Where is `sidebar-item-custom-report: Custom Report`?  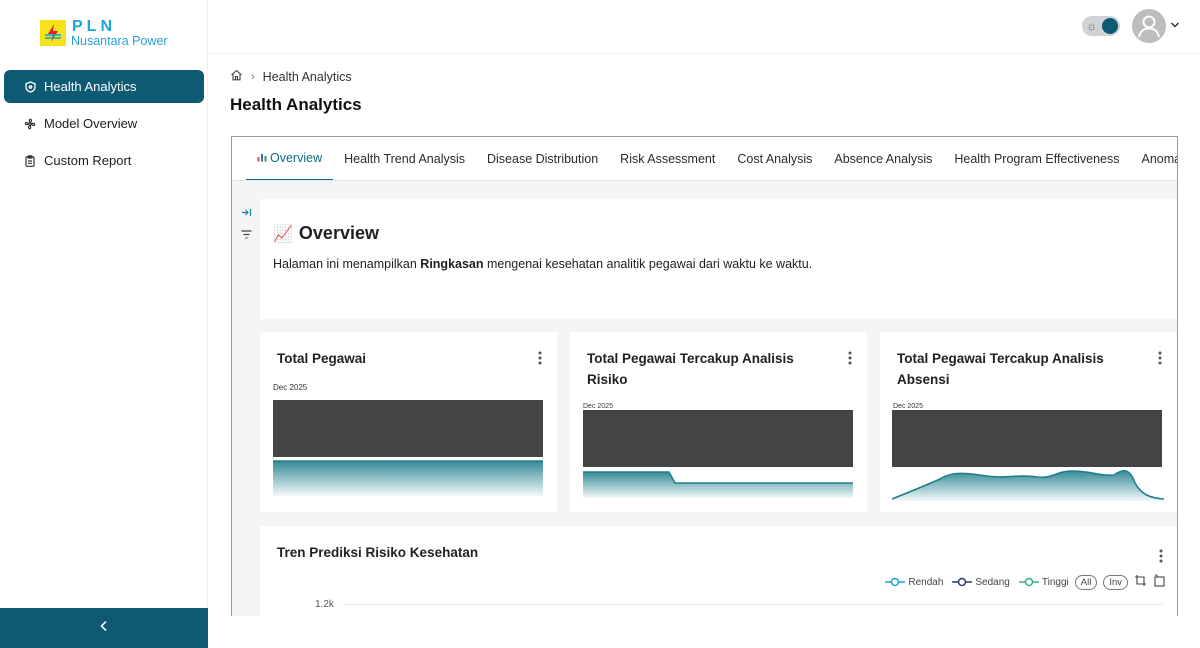
sidebar-item-custom-report: Custom Report is located at coordinates (104, 160).